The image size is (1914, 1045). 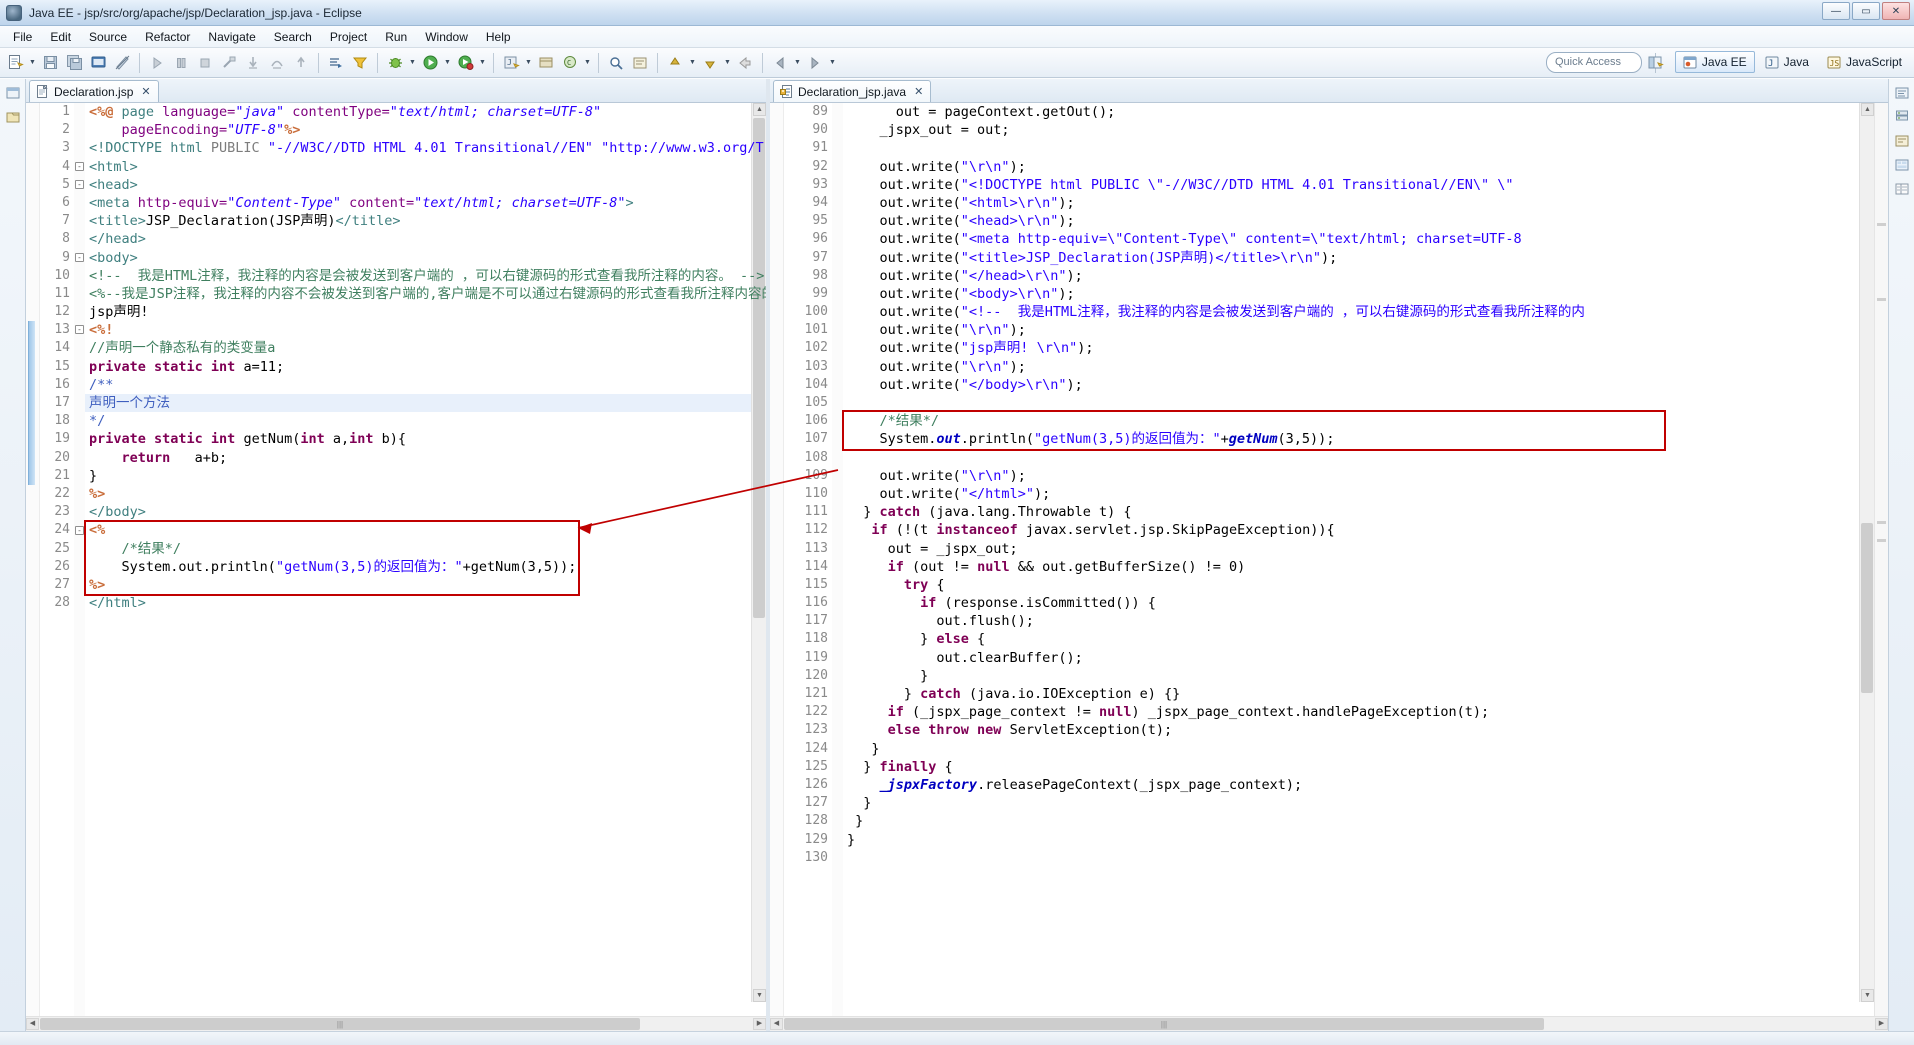 I want to click on right-vscroll-up-arrow: ▲, so click(x=1867, y=109).